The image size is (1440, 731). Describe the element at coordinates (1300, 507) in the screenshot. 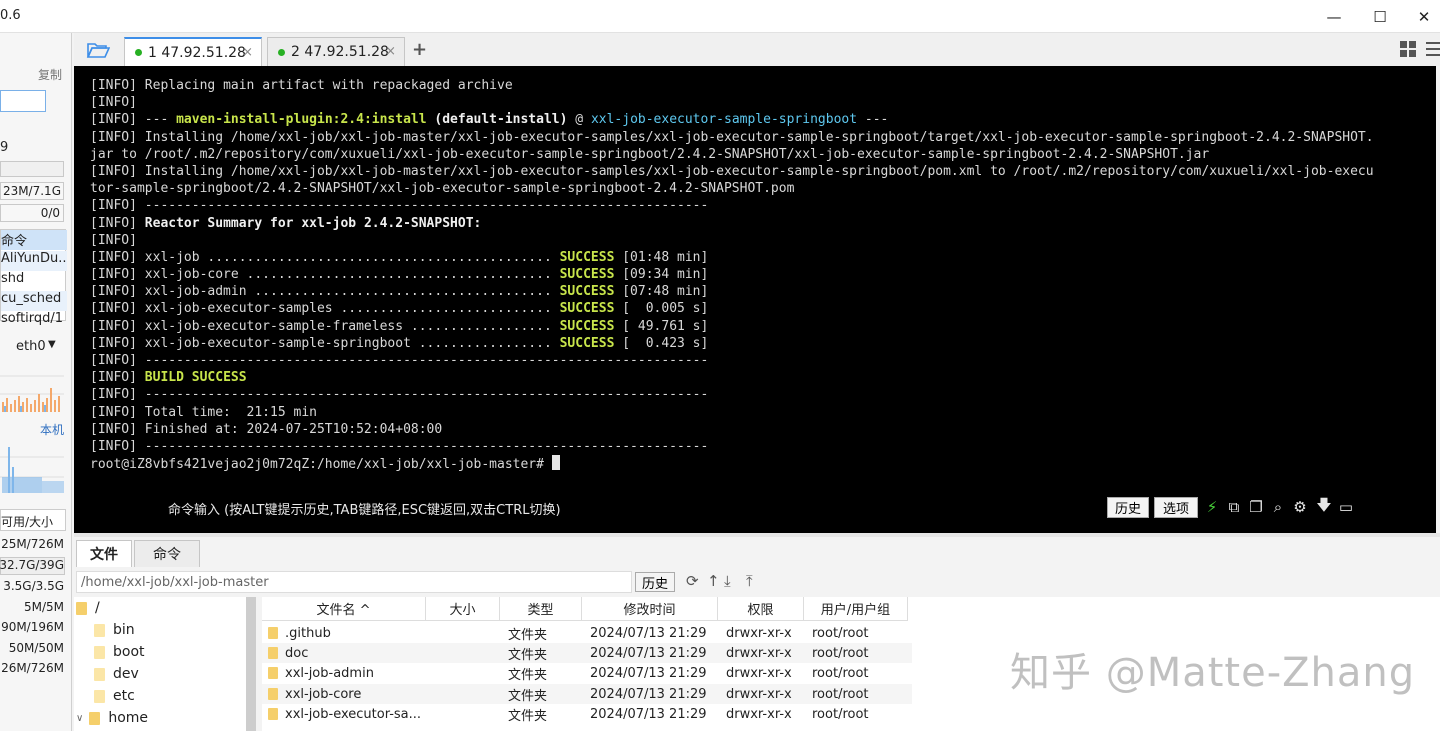

I see `gear-icon: ⚙` at that location.